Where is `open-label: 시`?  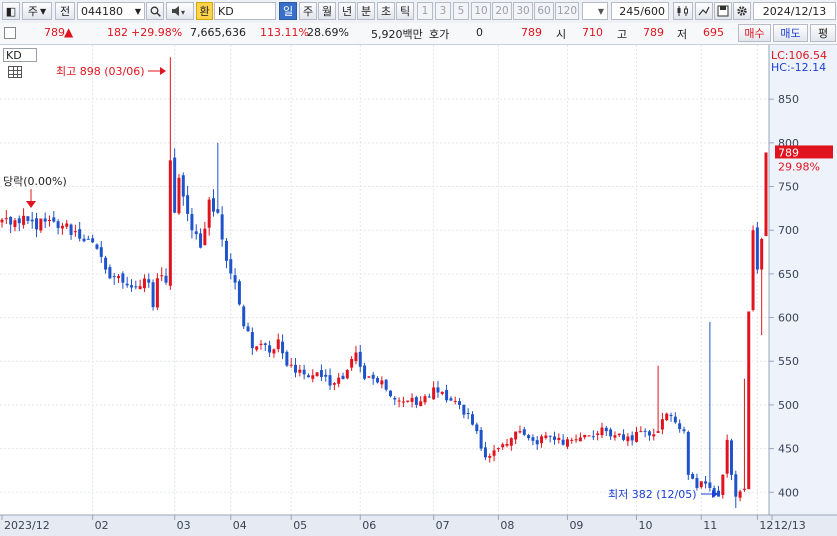
open-label: 시 is located at coordinates (561, 34).